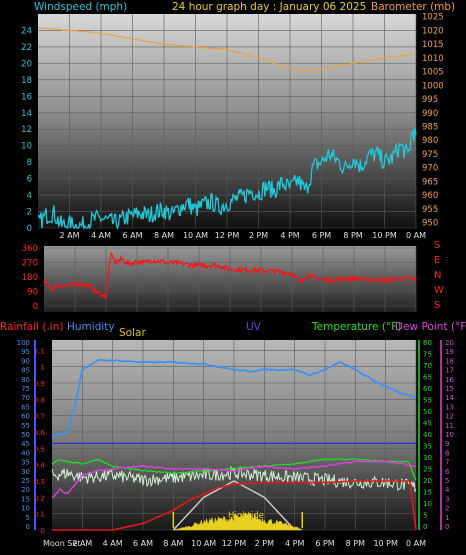 The width and height of the screenshot is (466, 555). What do you see at coordinates (430, 210) in the screenshot?
I see `baro-tick-label: 955` at bounding box center [430, 210].